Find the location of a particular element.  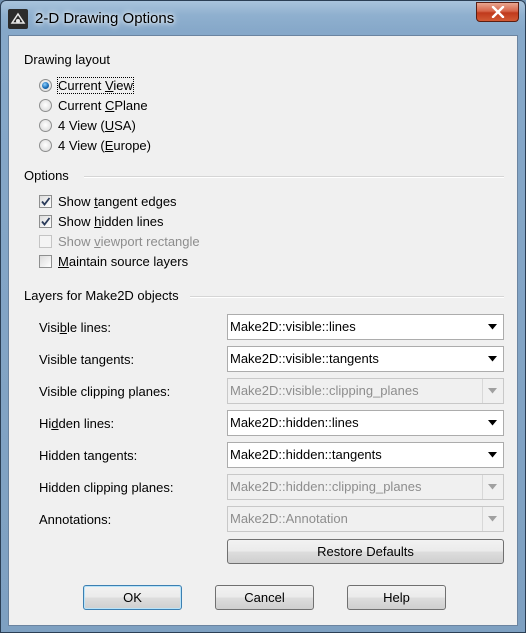

hidden-lines-label: Hidden lines: is located at coordinates (76, 423).